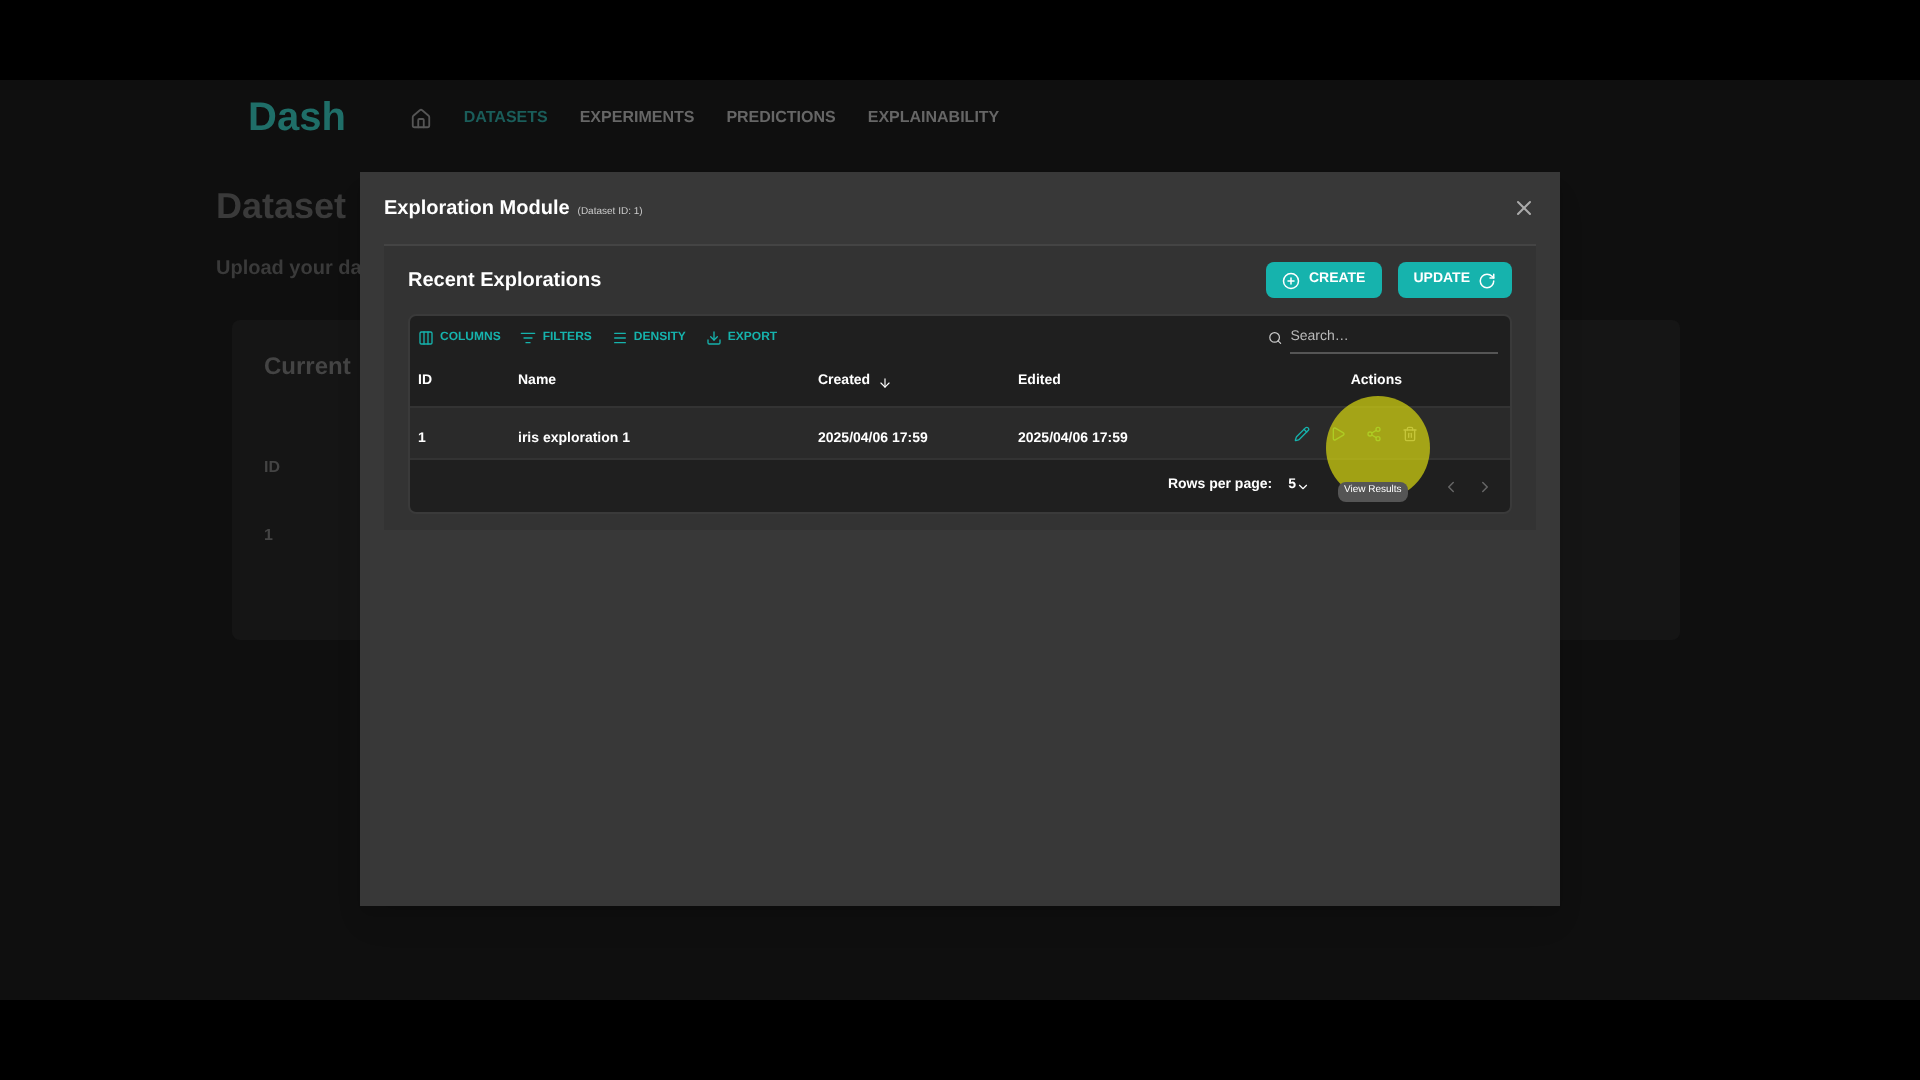  Describe the element at coordinates (1487, 280) in the screenshot. I see `refresh-icon` at that location.